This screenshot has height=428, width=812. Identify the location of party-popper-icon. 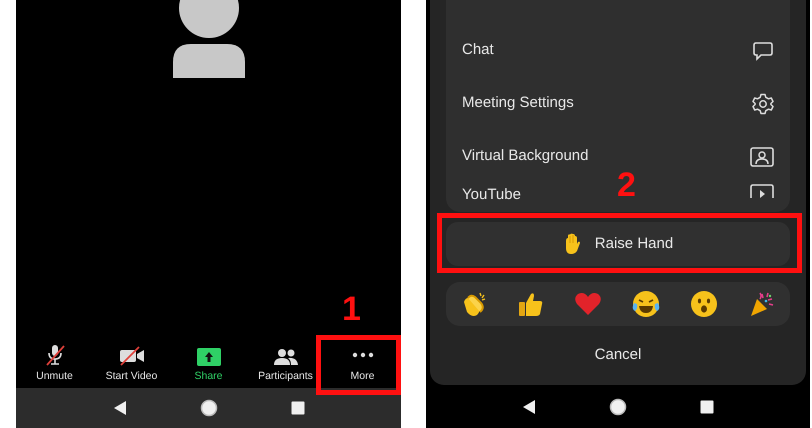
(762, 304).